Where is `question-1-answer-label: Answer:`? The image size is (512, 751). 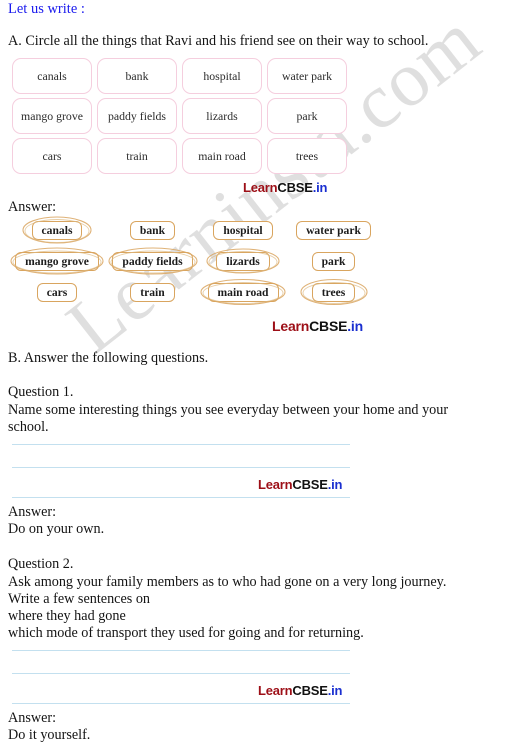
question-1-answer-label: Answer: is located at coordinates (32, 512).